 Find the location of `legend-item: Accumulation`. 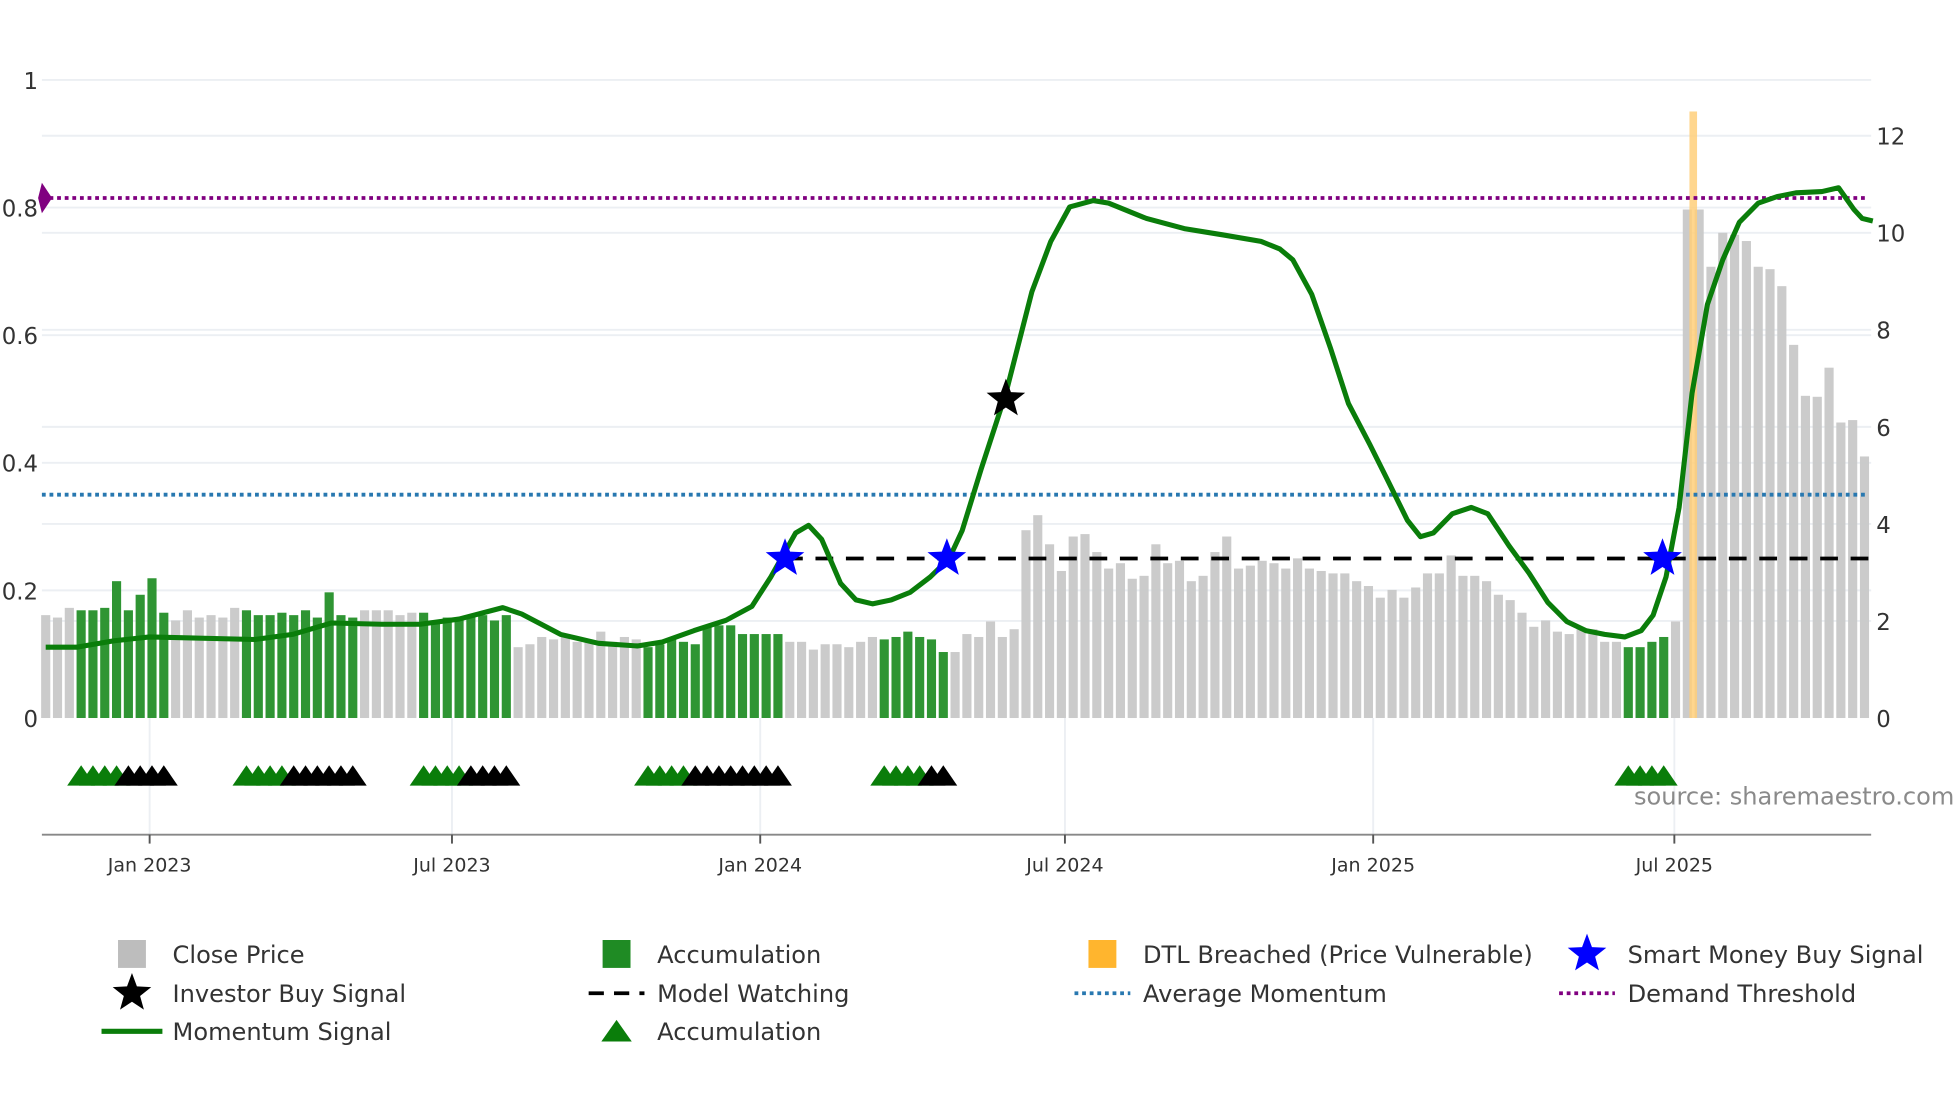

legend-item: Accumulation is located at coordinates (711, 954).